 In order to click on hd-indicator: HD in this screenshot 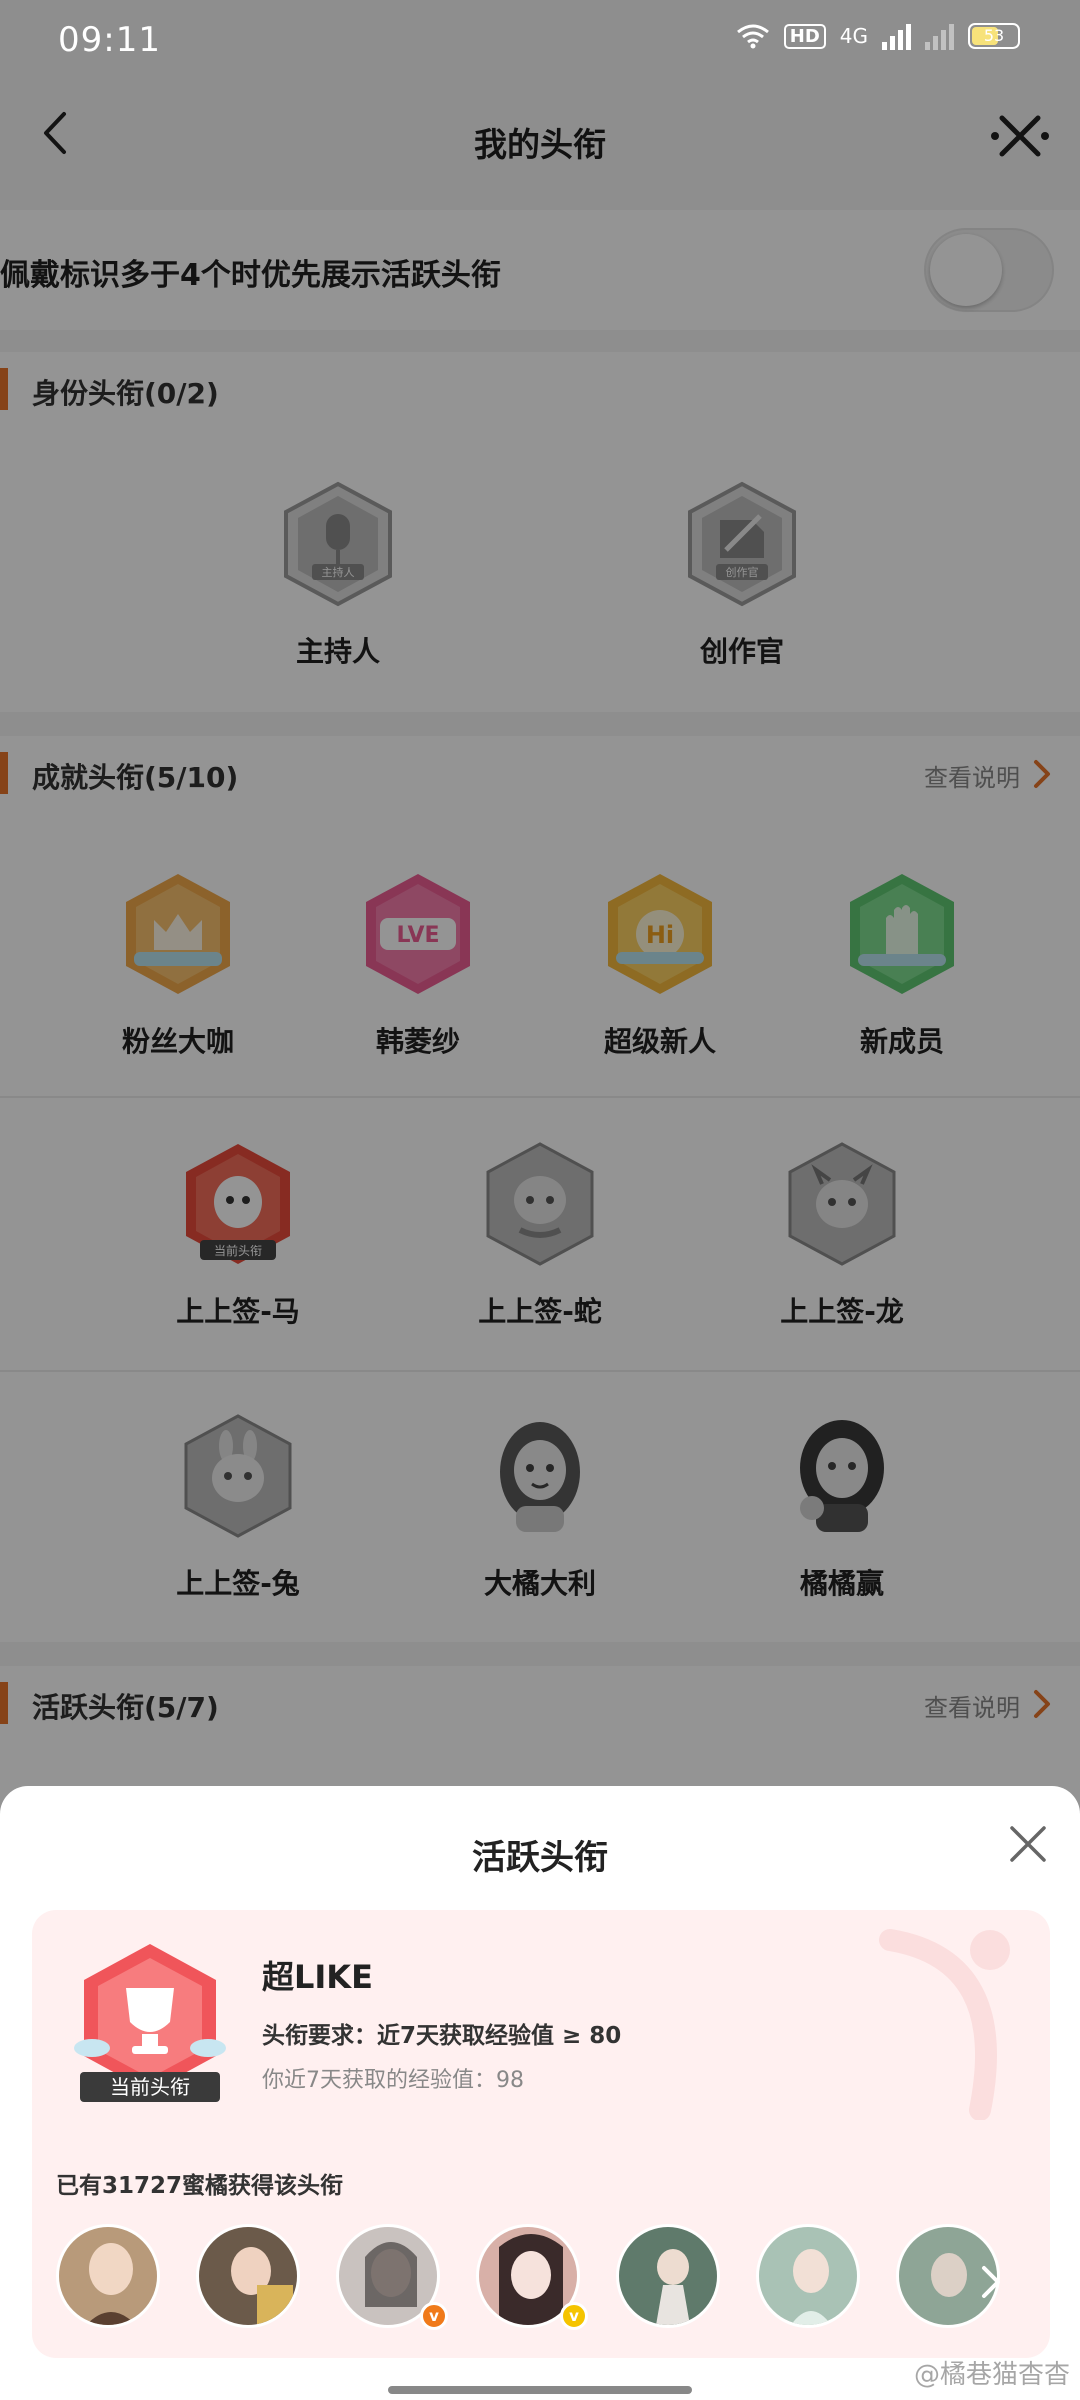, I will do `click(804, 36)`.